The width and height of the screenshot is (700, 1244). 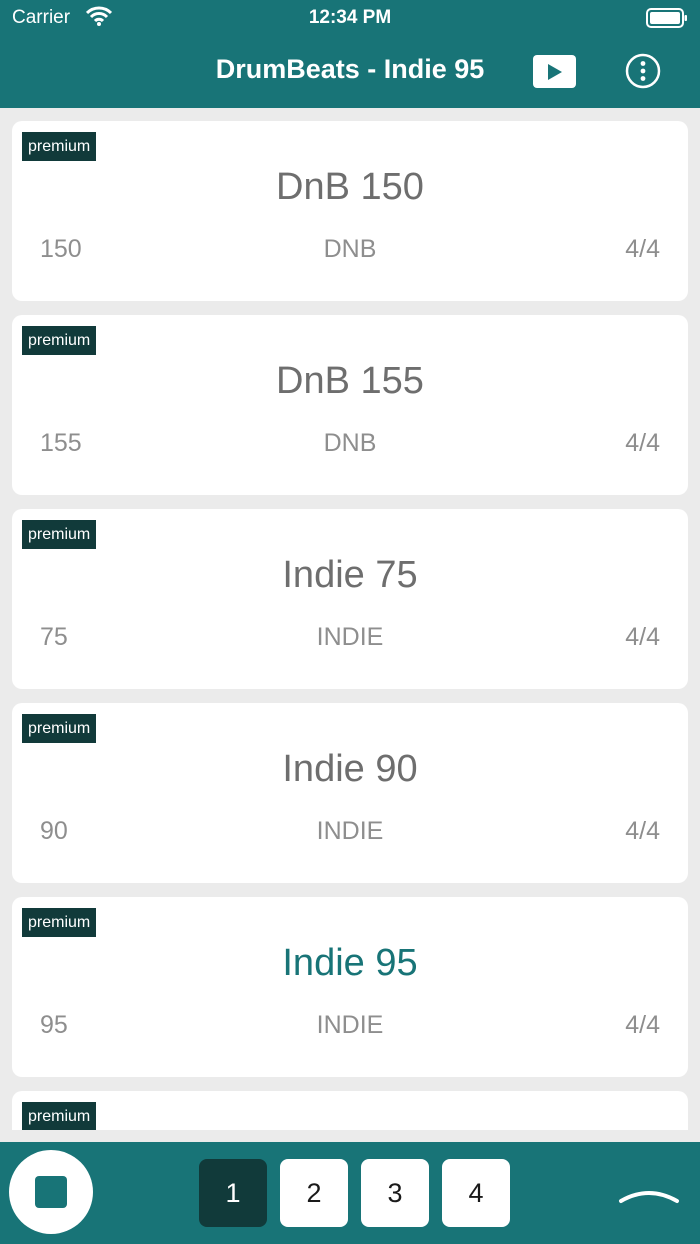 I want to click on beat-title: DnB 155, so click(x=350, y=381).